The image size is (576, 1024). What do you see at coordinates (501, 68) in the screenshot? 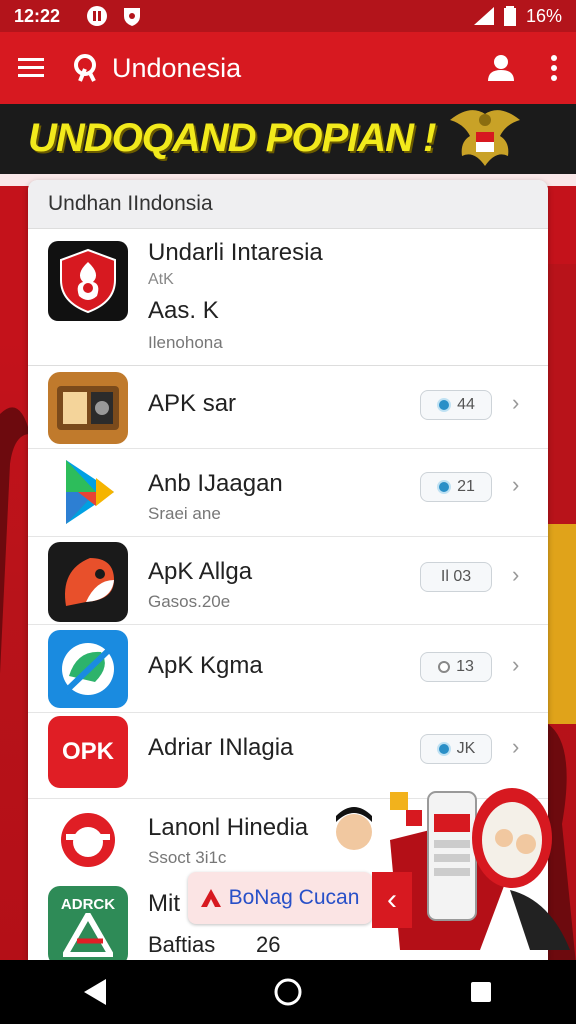
I see `account-icon` at bounding box center [501, 68].